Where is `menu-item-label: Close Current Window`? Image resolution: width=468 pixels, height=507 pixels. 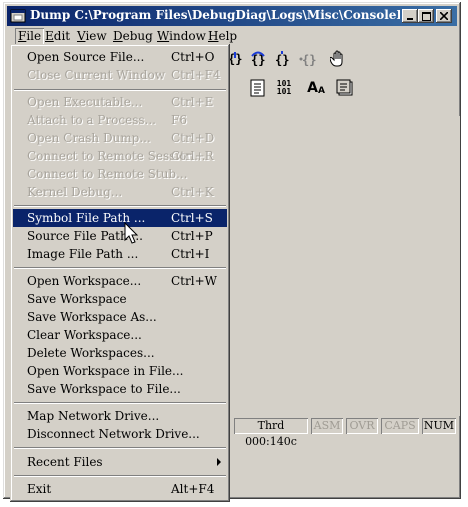
menu-item-label: Close Current Window is located at coordinates (96, 75).